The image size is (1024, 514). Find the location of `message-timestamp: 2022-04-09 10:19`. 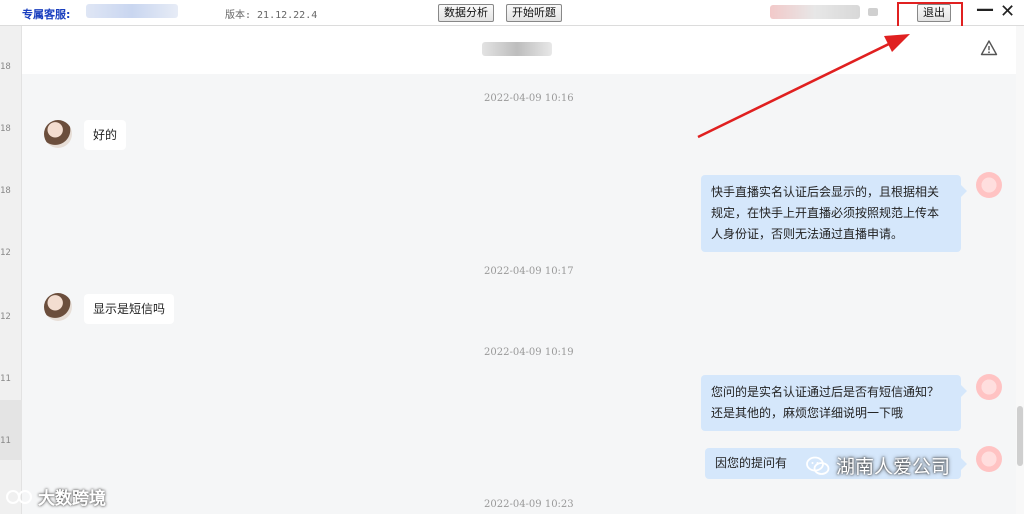

message-timestamp: 2022-04-09 10:19 is located at coordinates (529, 352).